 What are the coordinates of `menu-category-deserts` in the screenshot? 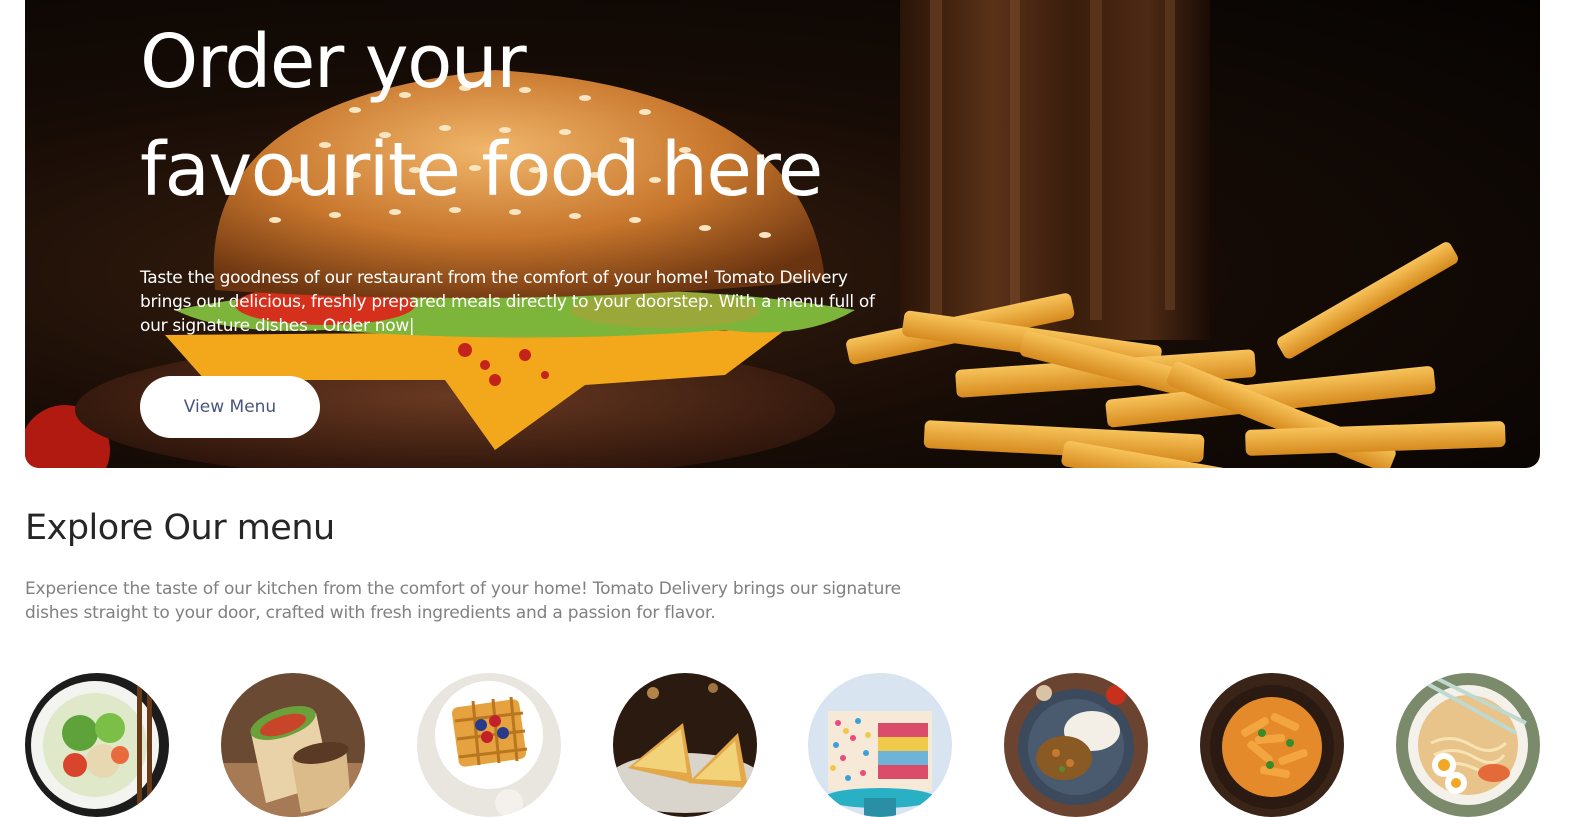 It's located at (488, 745).